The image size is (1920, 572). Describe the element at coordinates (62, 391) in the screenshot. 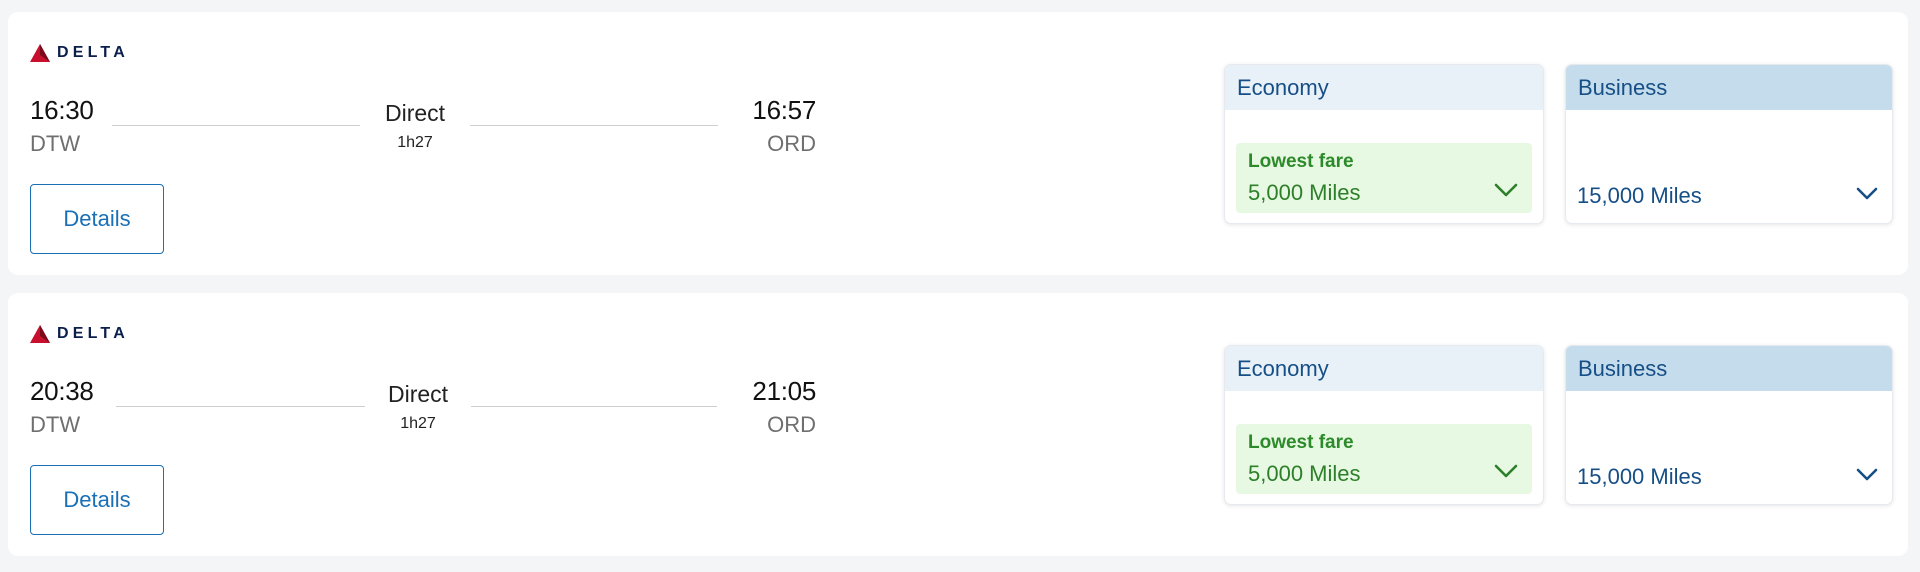

I see `departure-time: 20:38` at that location.